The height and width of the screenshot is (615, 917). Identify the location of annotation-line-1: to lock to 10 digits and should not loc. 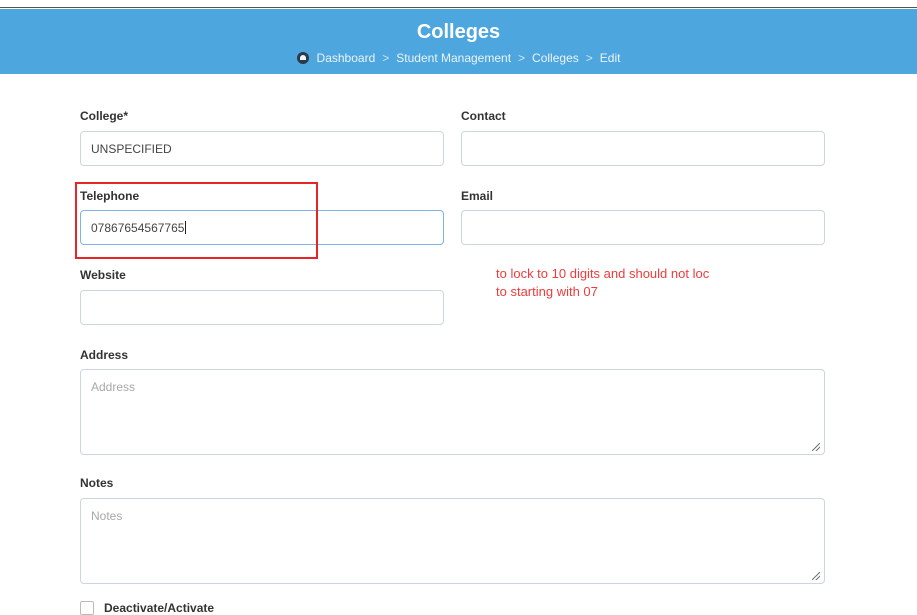
(603, 273).